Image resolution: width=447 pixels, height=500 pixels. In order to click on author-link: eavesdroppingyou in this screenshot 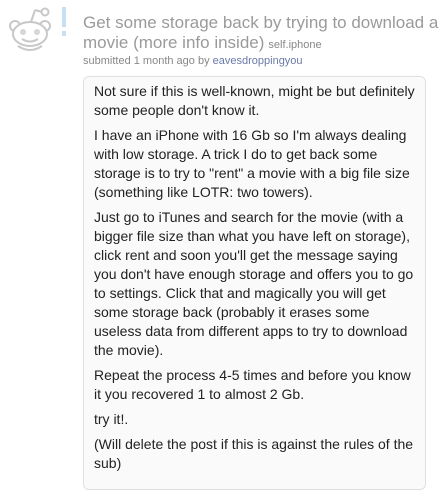, I will do `click(258, 61)`.